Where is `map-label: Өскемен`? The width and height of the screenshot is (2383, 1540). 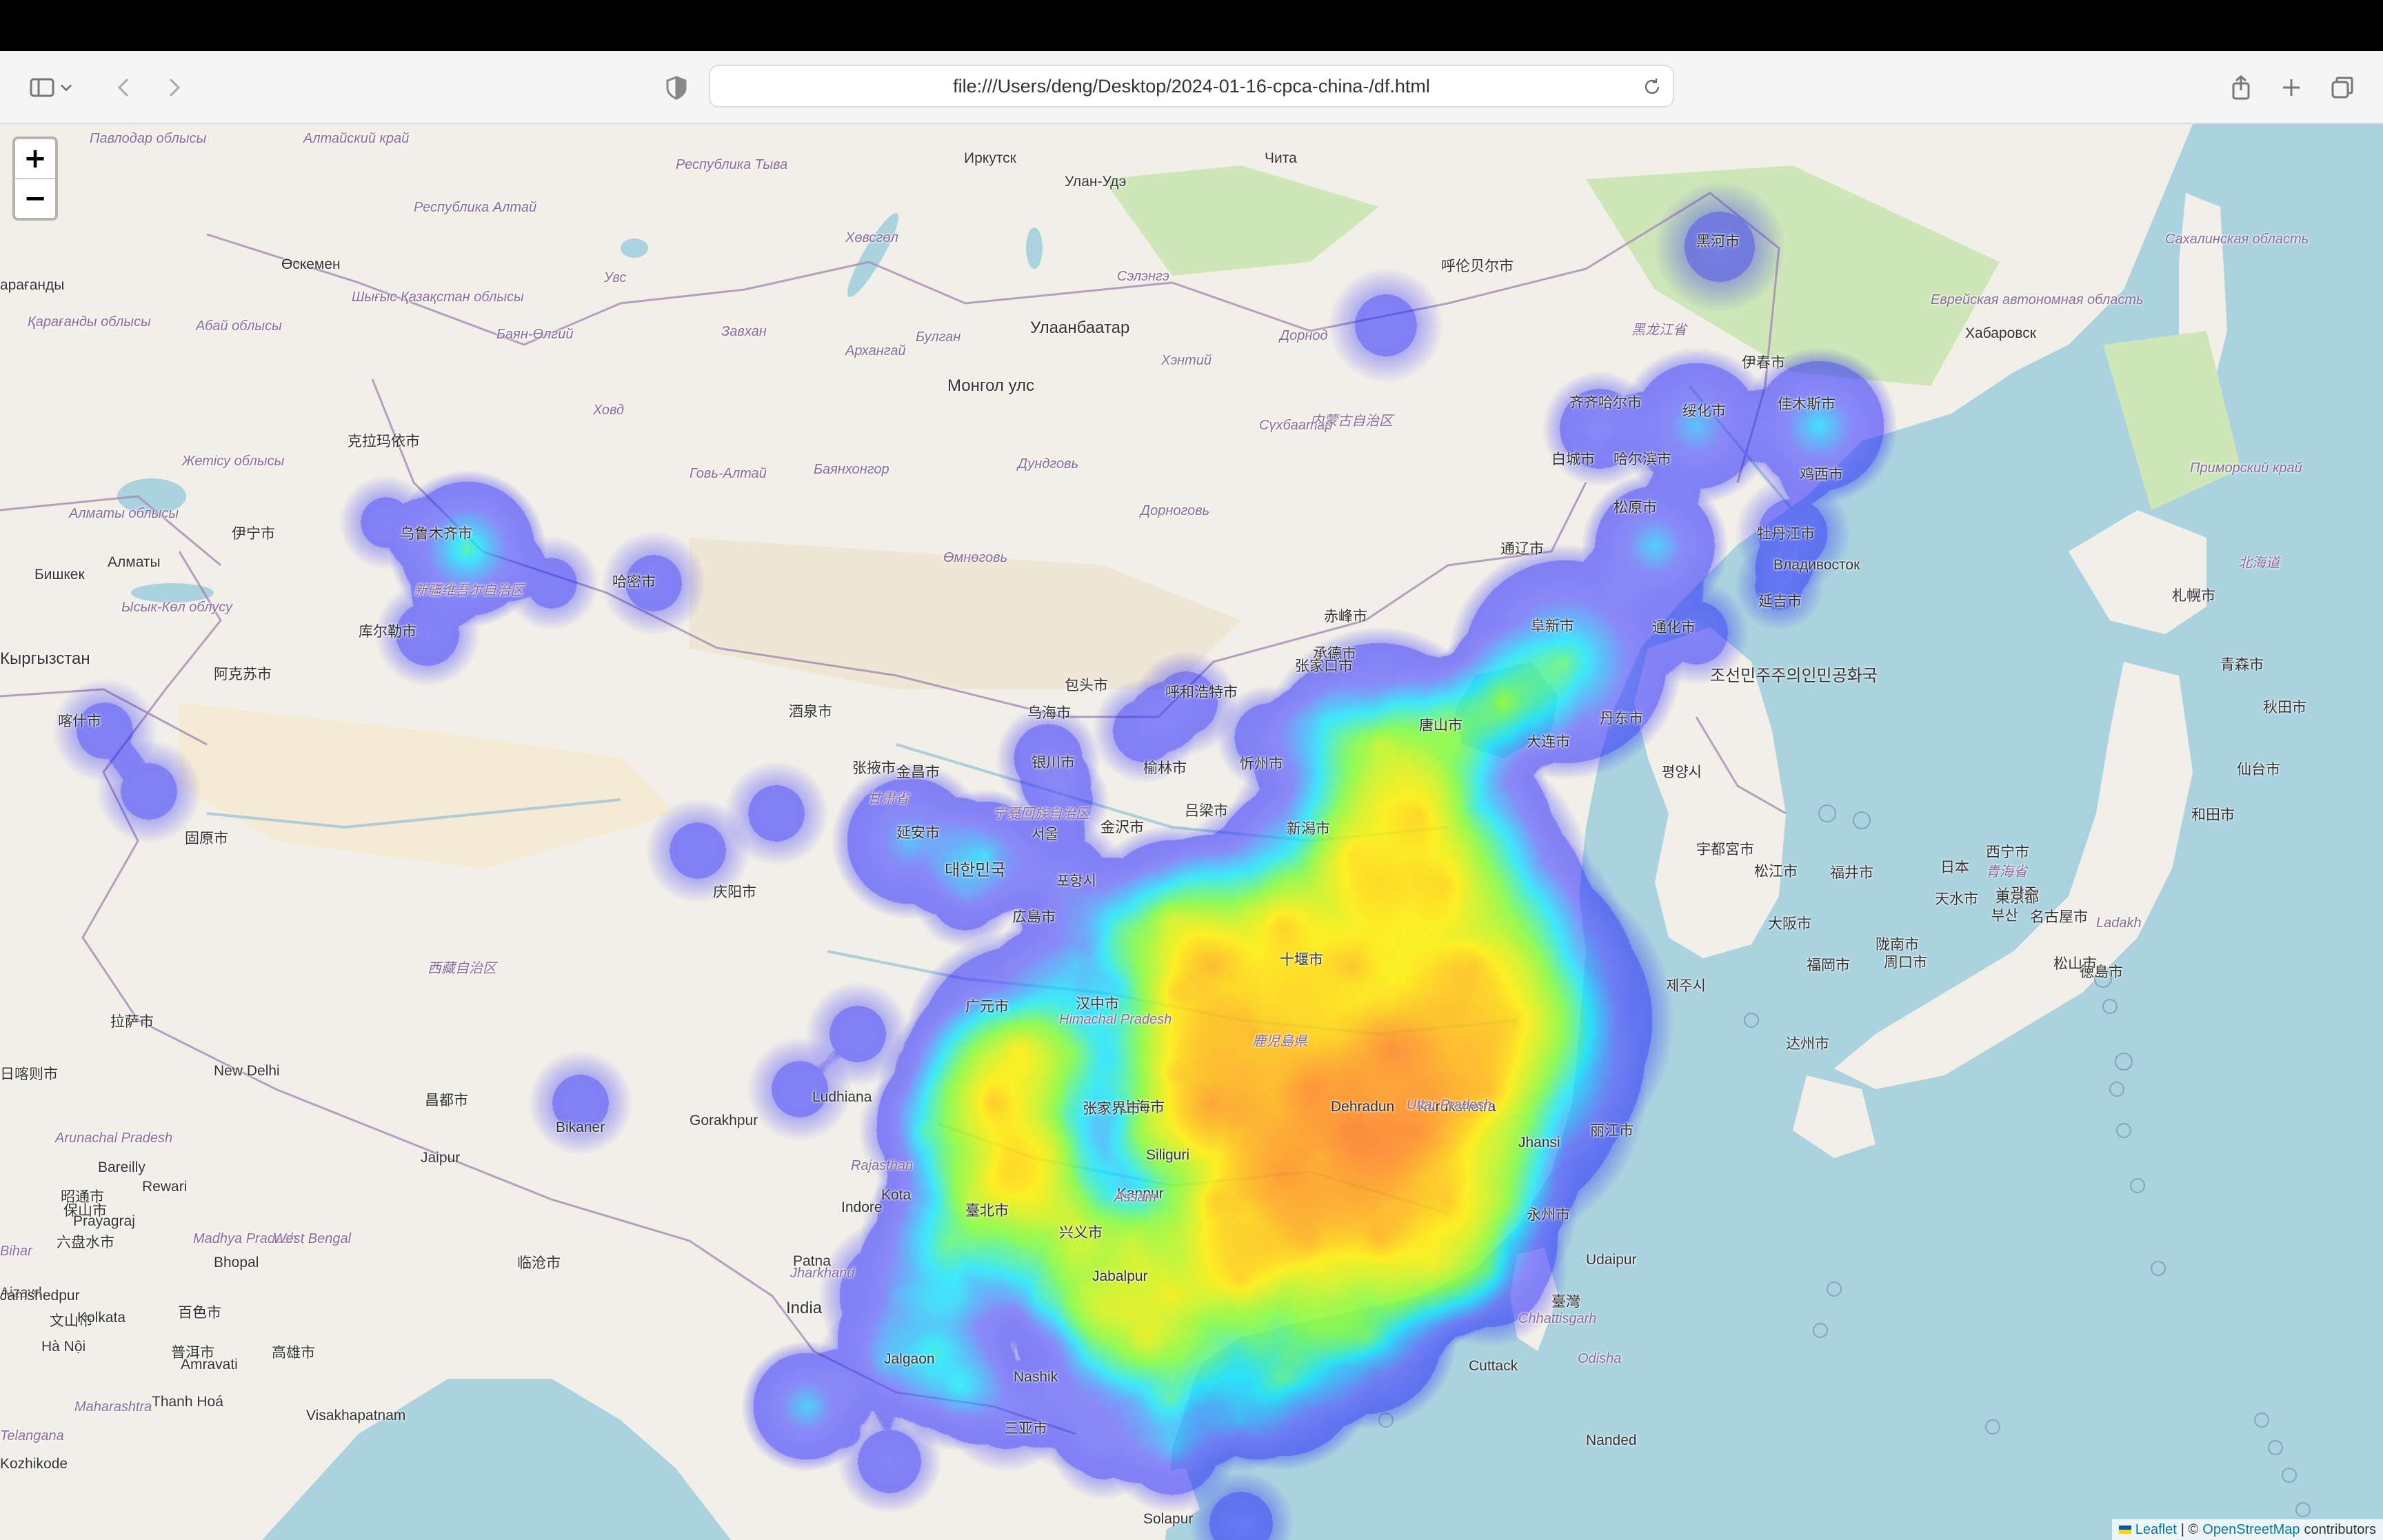
map-label: Өскемен is located at coordinates (311, 264).